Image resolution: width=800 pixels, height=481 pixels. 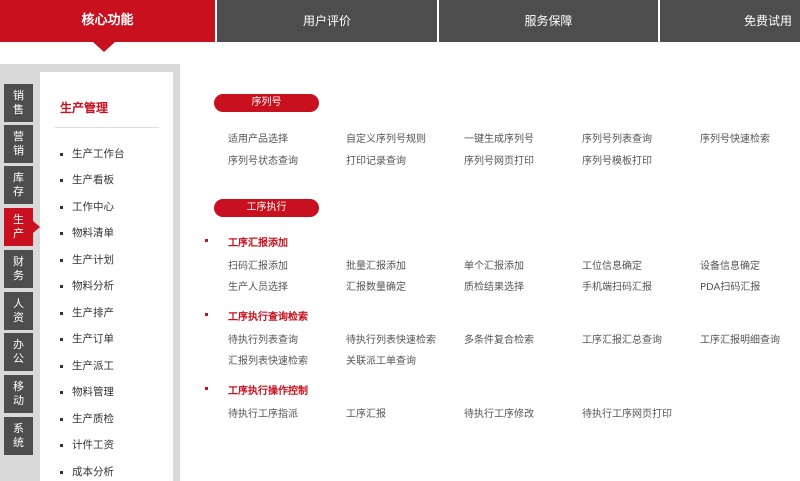 I want to click on sidebar-item: 生产订单, so click(x=87, y=338).